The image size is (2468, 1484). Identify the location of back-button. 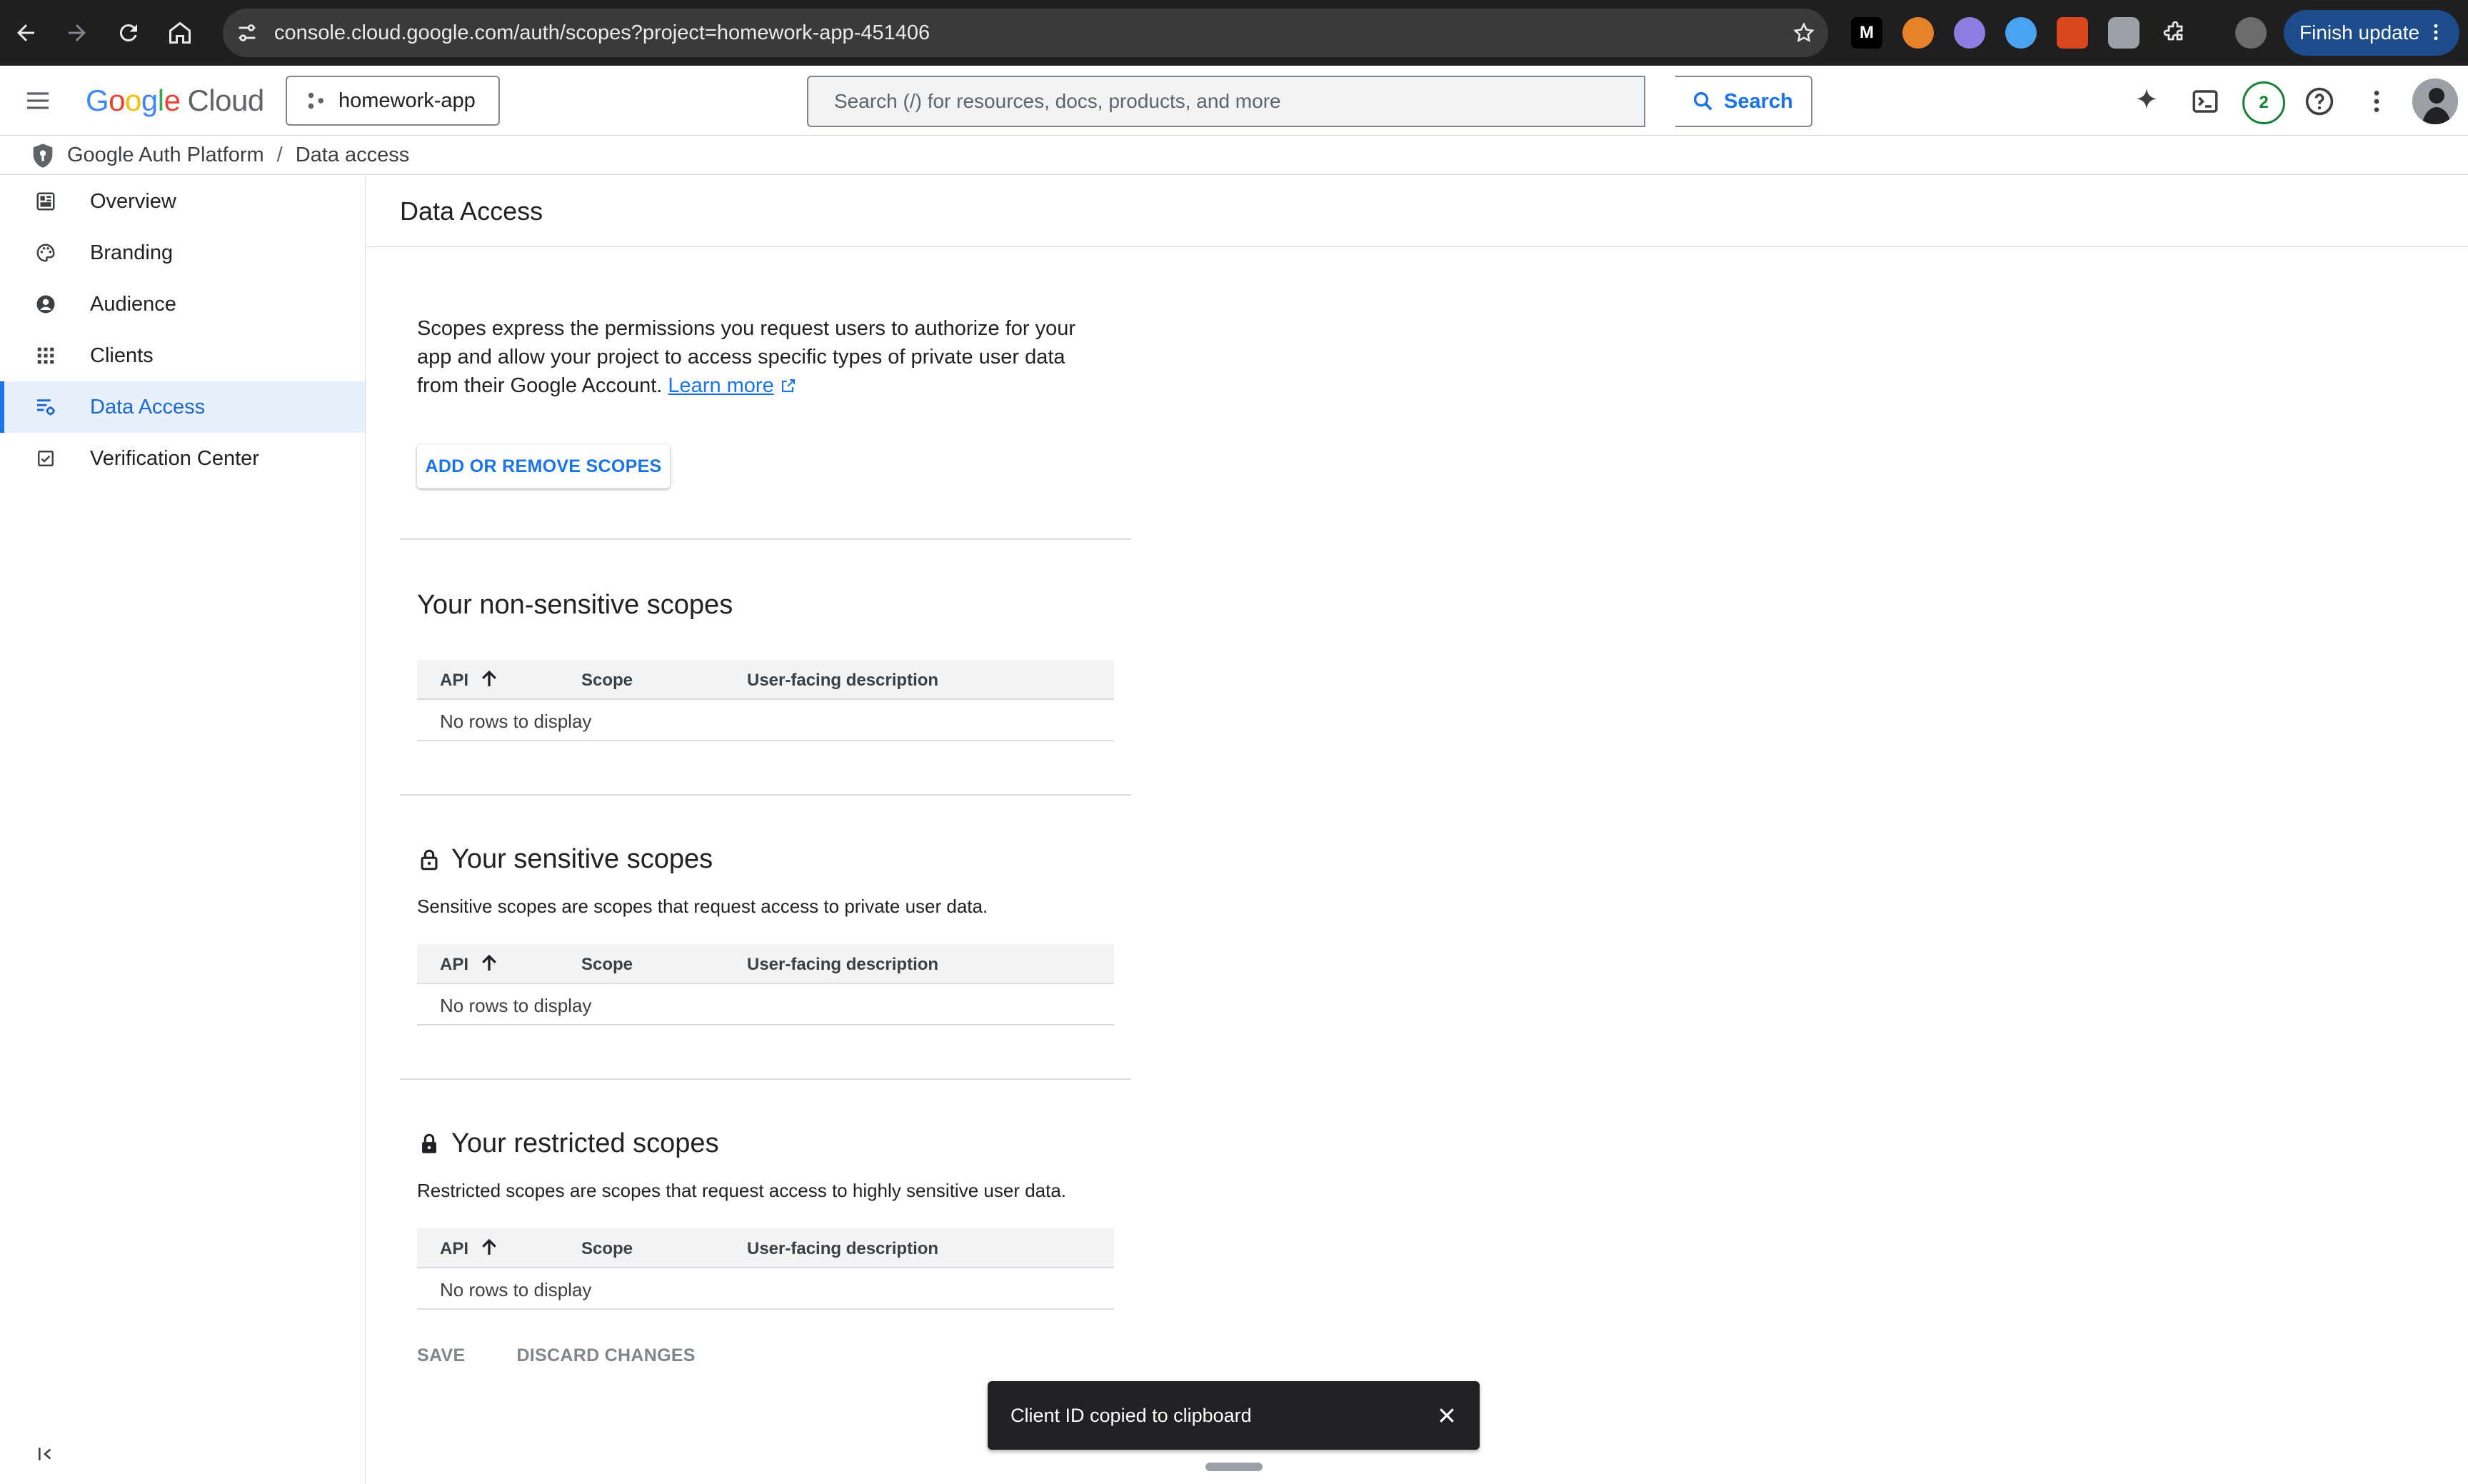
(25, 33).